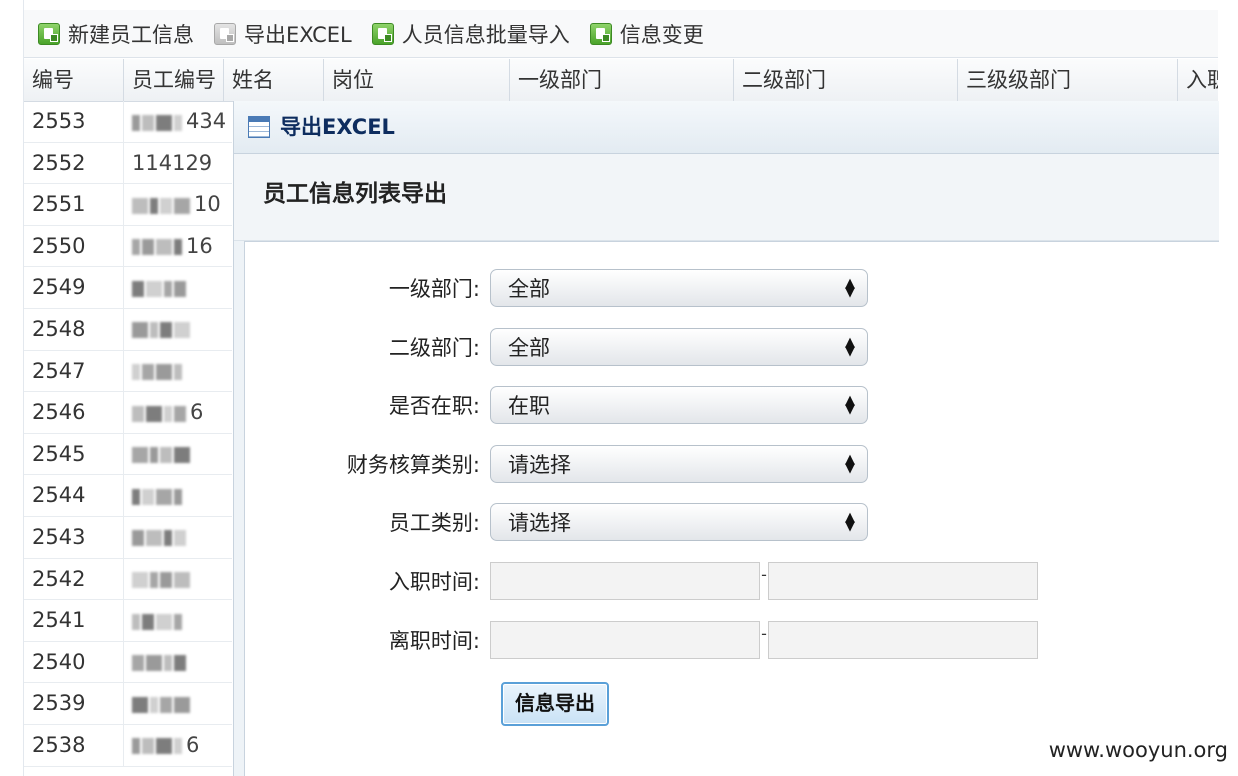 The height and width of the screenshot is (776, 1238). Describe the element at coordinates (74, 537) in the screenshot. I see `row-id: 2543` at that location.